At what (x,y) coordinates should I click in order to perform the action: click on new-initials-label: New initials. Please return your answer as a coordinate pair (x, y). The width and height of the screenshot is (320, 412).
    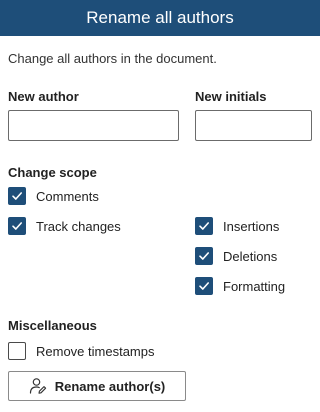
    Looking at the image, I should click on (231, 96).